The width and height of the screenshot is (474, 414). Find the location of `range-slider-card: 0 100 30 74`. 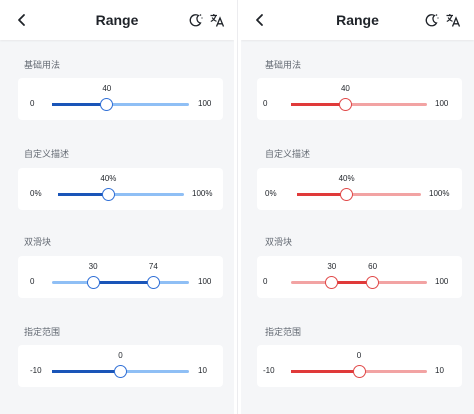

range-slider-card: 0 100 30 74 is located at coordinates (120, 277).